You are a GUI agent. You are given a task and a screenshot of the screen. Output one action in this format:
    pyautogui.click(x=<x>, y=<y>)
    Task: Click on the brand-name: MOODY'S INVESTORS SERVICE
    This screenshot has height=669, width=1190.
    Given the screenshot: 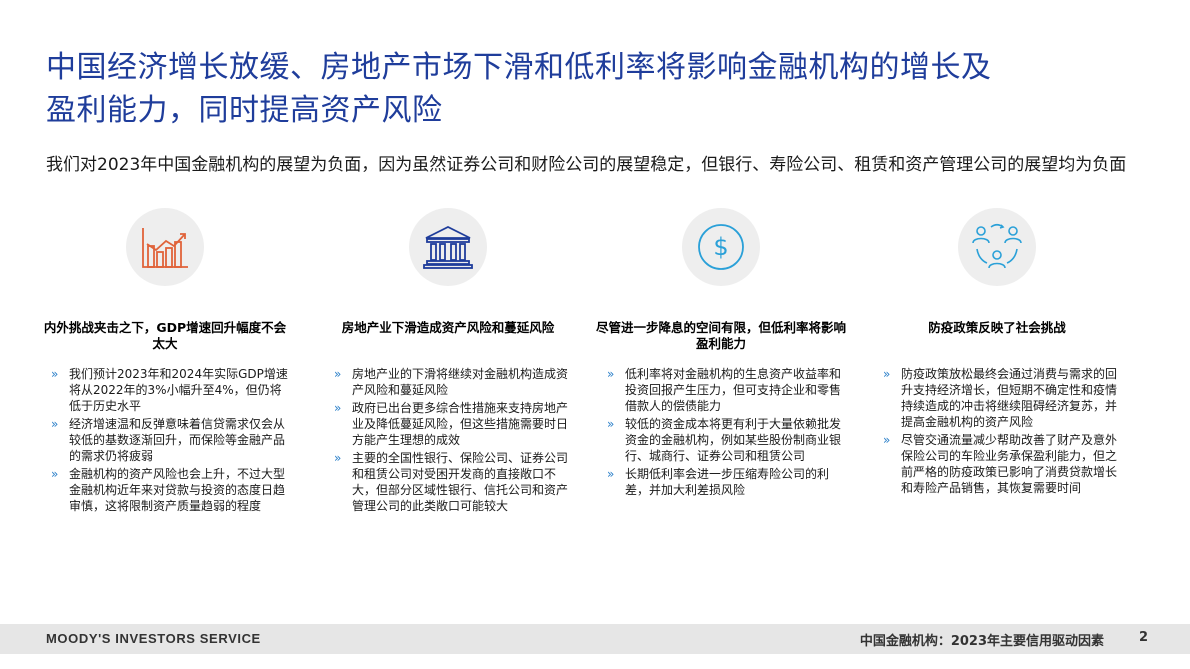 What is the action you would take?
    pyautogui.click(x=153, y=638)
    